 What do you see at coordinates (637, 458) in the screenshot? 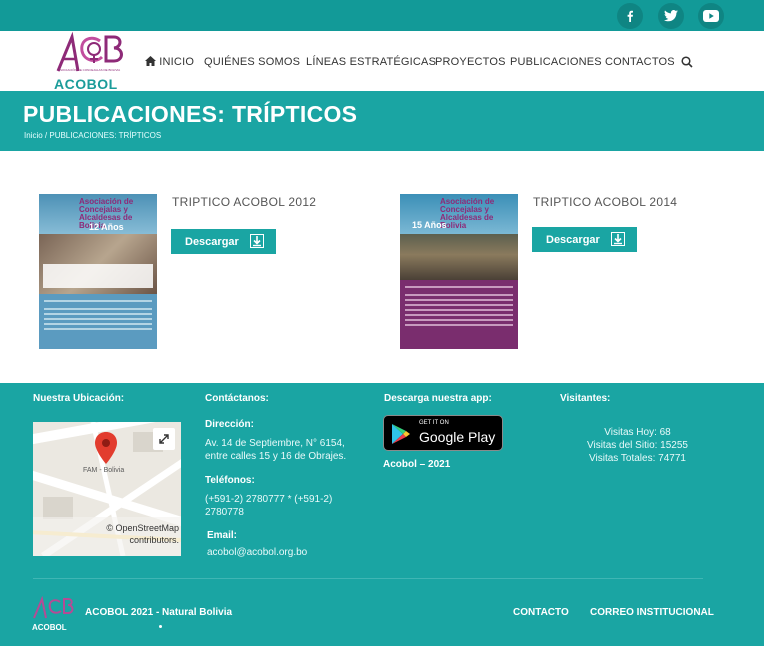
I see `visitas-totales: Visitas Totales: 74771` at bounding box center [637, 458].